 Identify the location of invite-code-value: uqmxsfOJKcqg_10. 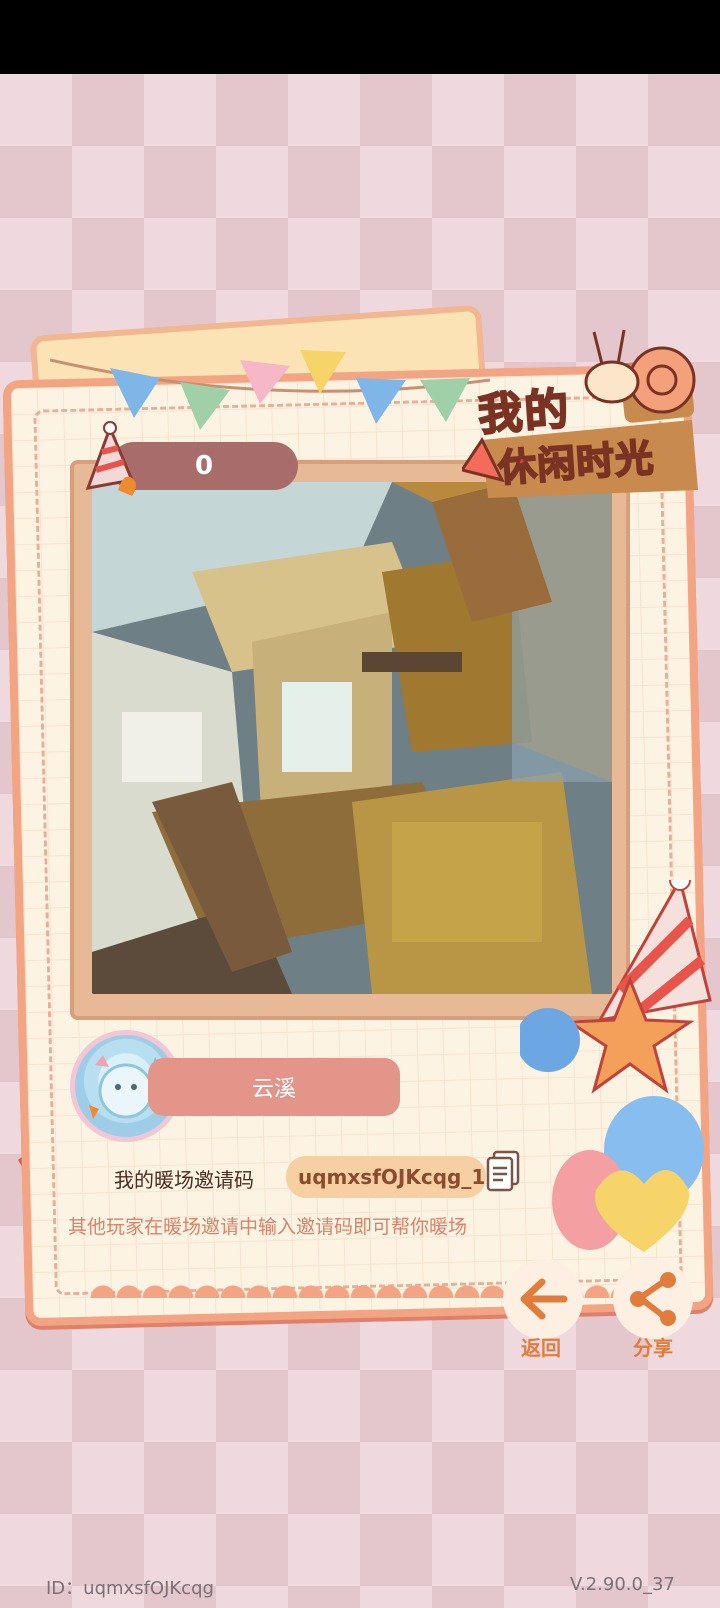
(392, 1177).